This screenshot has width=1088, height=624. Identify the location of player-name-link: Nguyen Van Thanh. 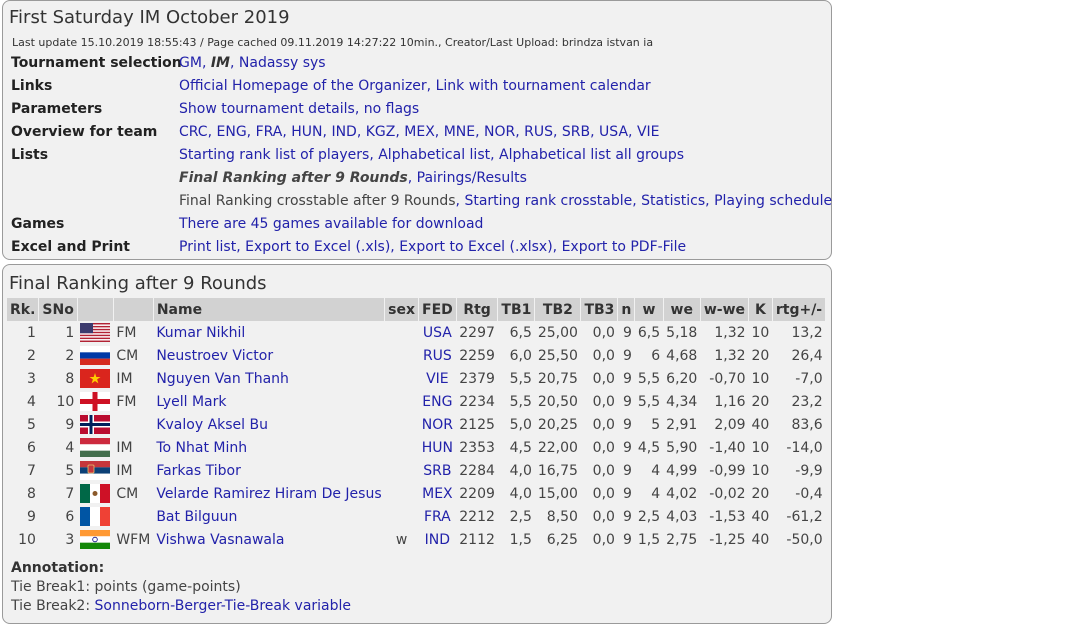
(222, 379).